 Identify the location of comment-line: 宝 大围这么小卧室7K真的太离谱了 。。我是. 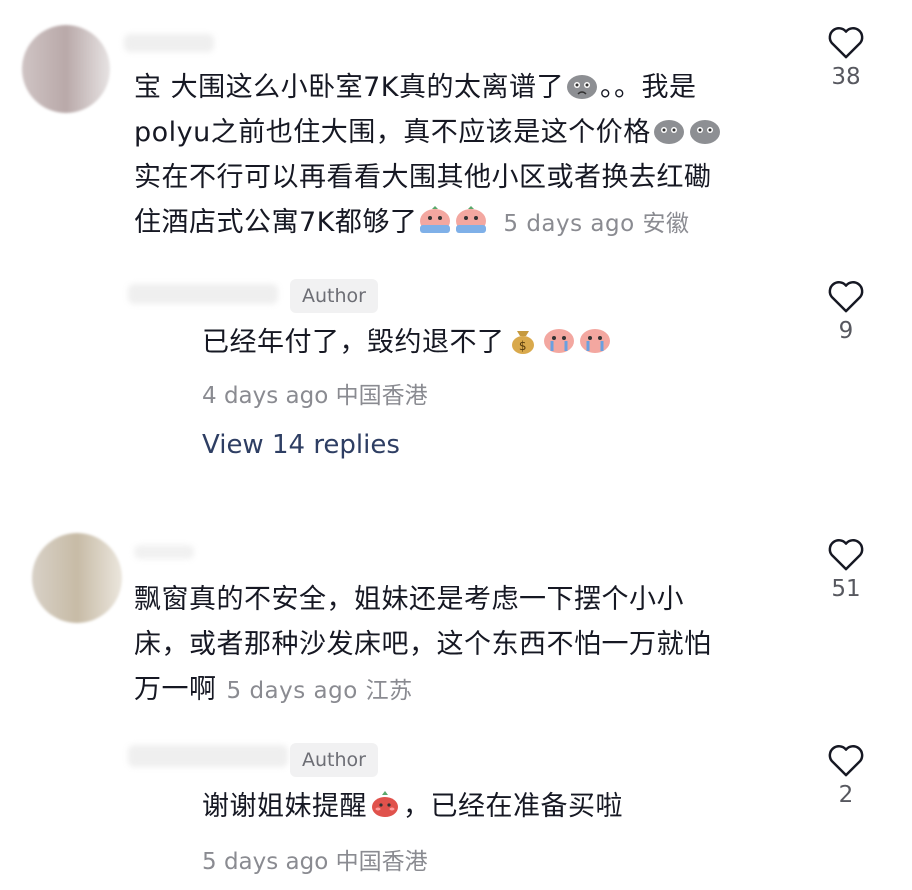
(415, 87).